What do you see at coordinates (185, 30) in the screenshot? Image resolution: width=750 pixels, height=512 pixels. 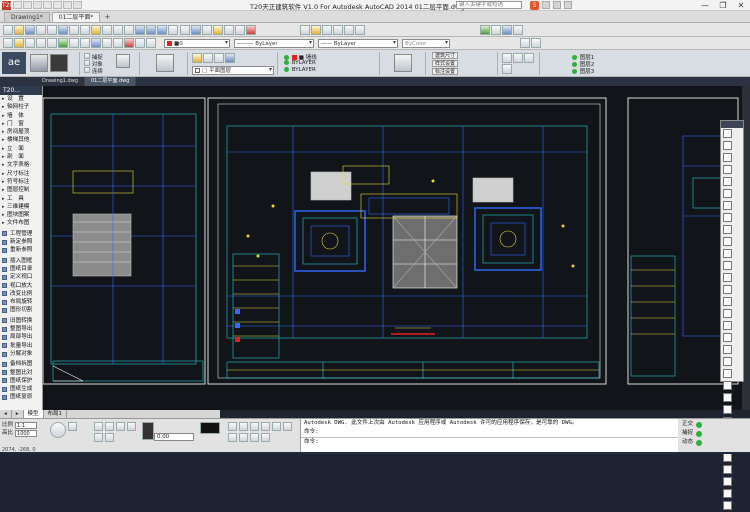 I see `properties-icon` at bounding box center [185, 30].